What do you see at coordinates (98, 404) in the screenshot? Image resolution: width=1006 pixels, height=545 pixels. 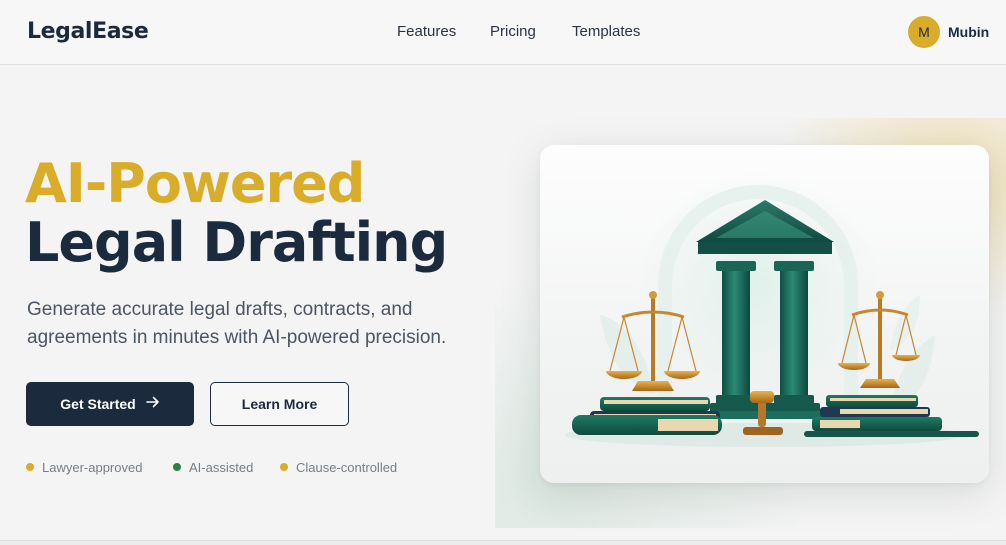 I see `get-started-label: Get Started` at bounding box center [98, 404].